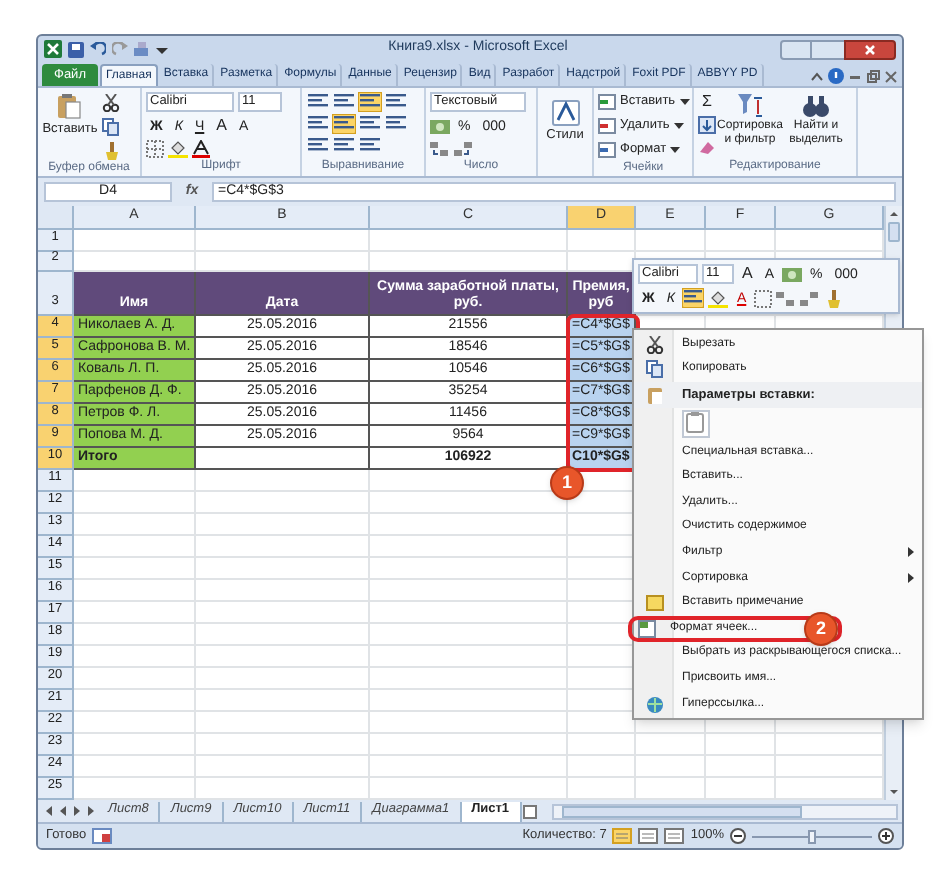 Image resolution: width=948 pixels, height=884 pixels. I want to click on collapse-ribbon-icon, so click(817, 76).